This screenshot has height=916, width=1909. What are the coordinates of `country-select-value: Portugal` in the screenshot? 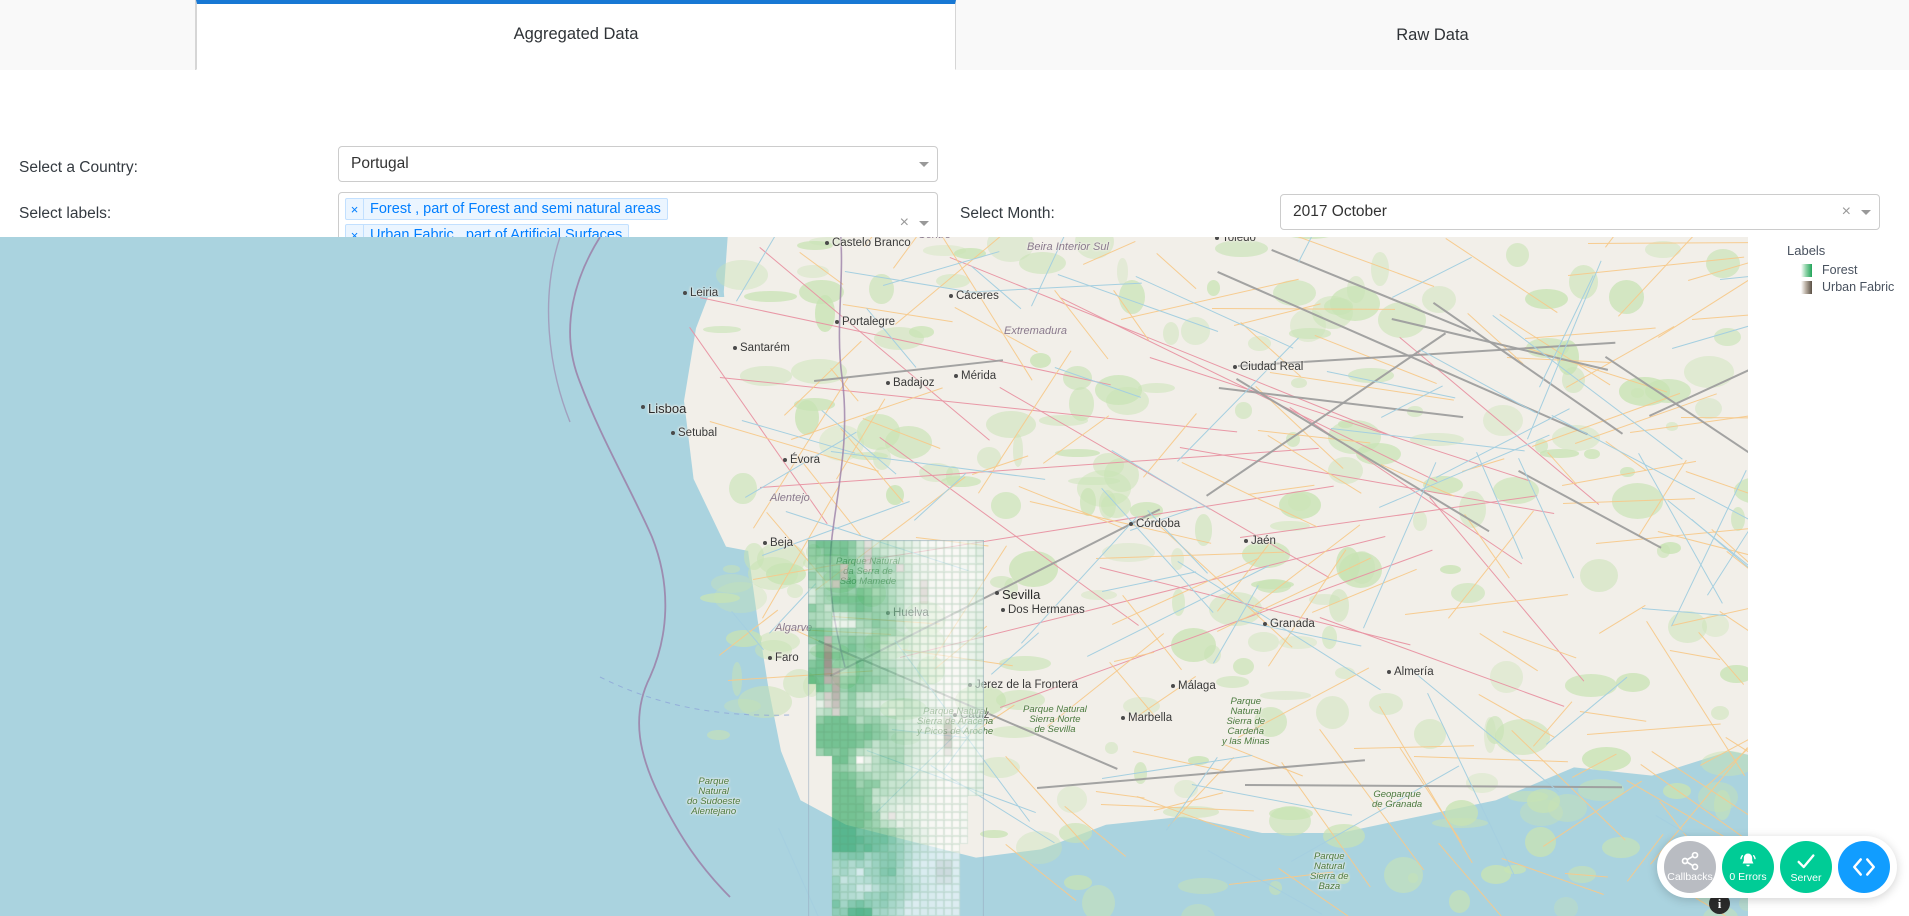 It's located at (380, 163).